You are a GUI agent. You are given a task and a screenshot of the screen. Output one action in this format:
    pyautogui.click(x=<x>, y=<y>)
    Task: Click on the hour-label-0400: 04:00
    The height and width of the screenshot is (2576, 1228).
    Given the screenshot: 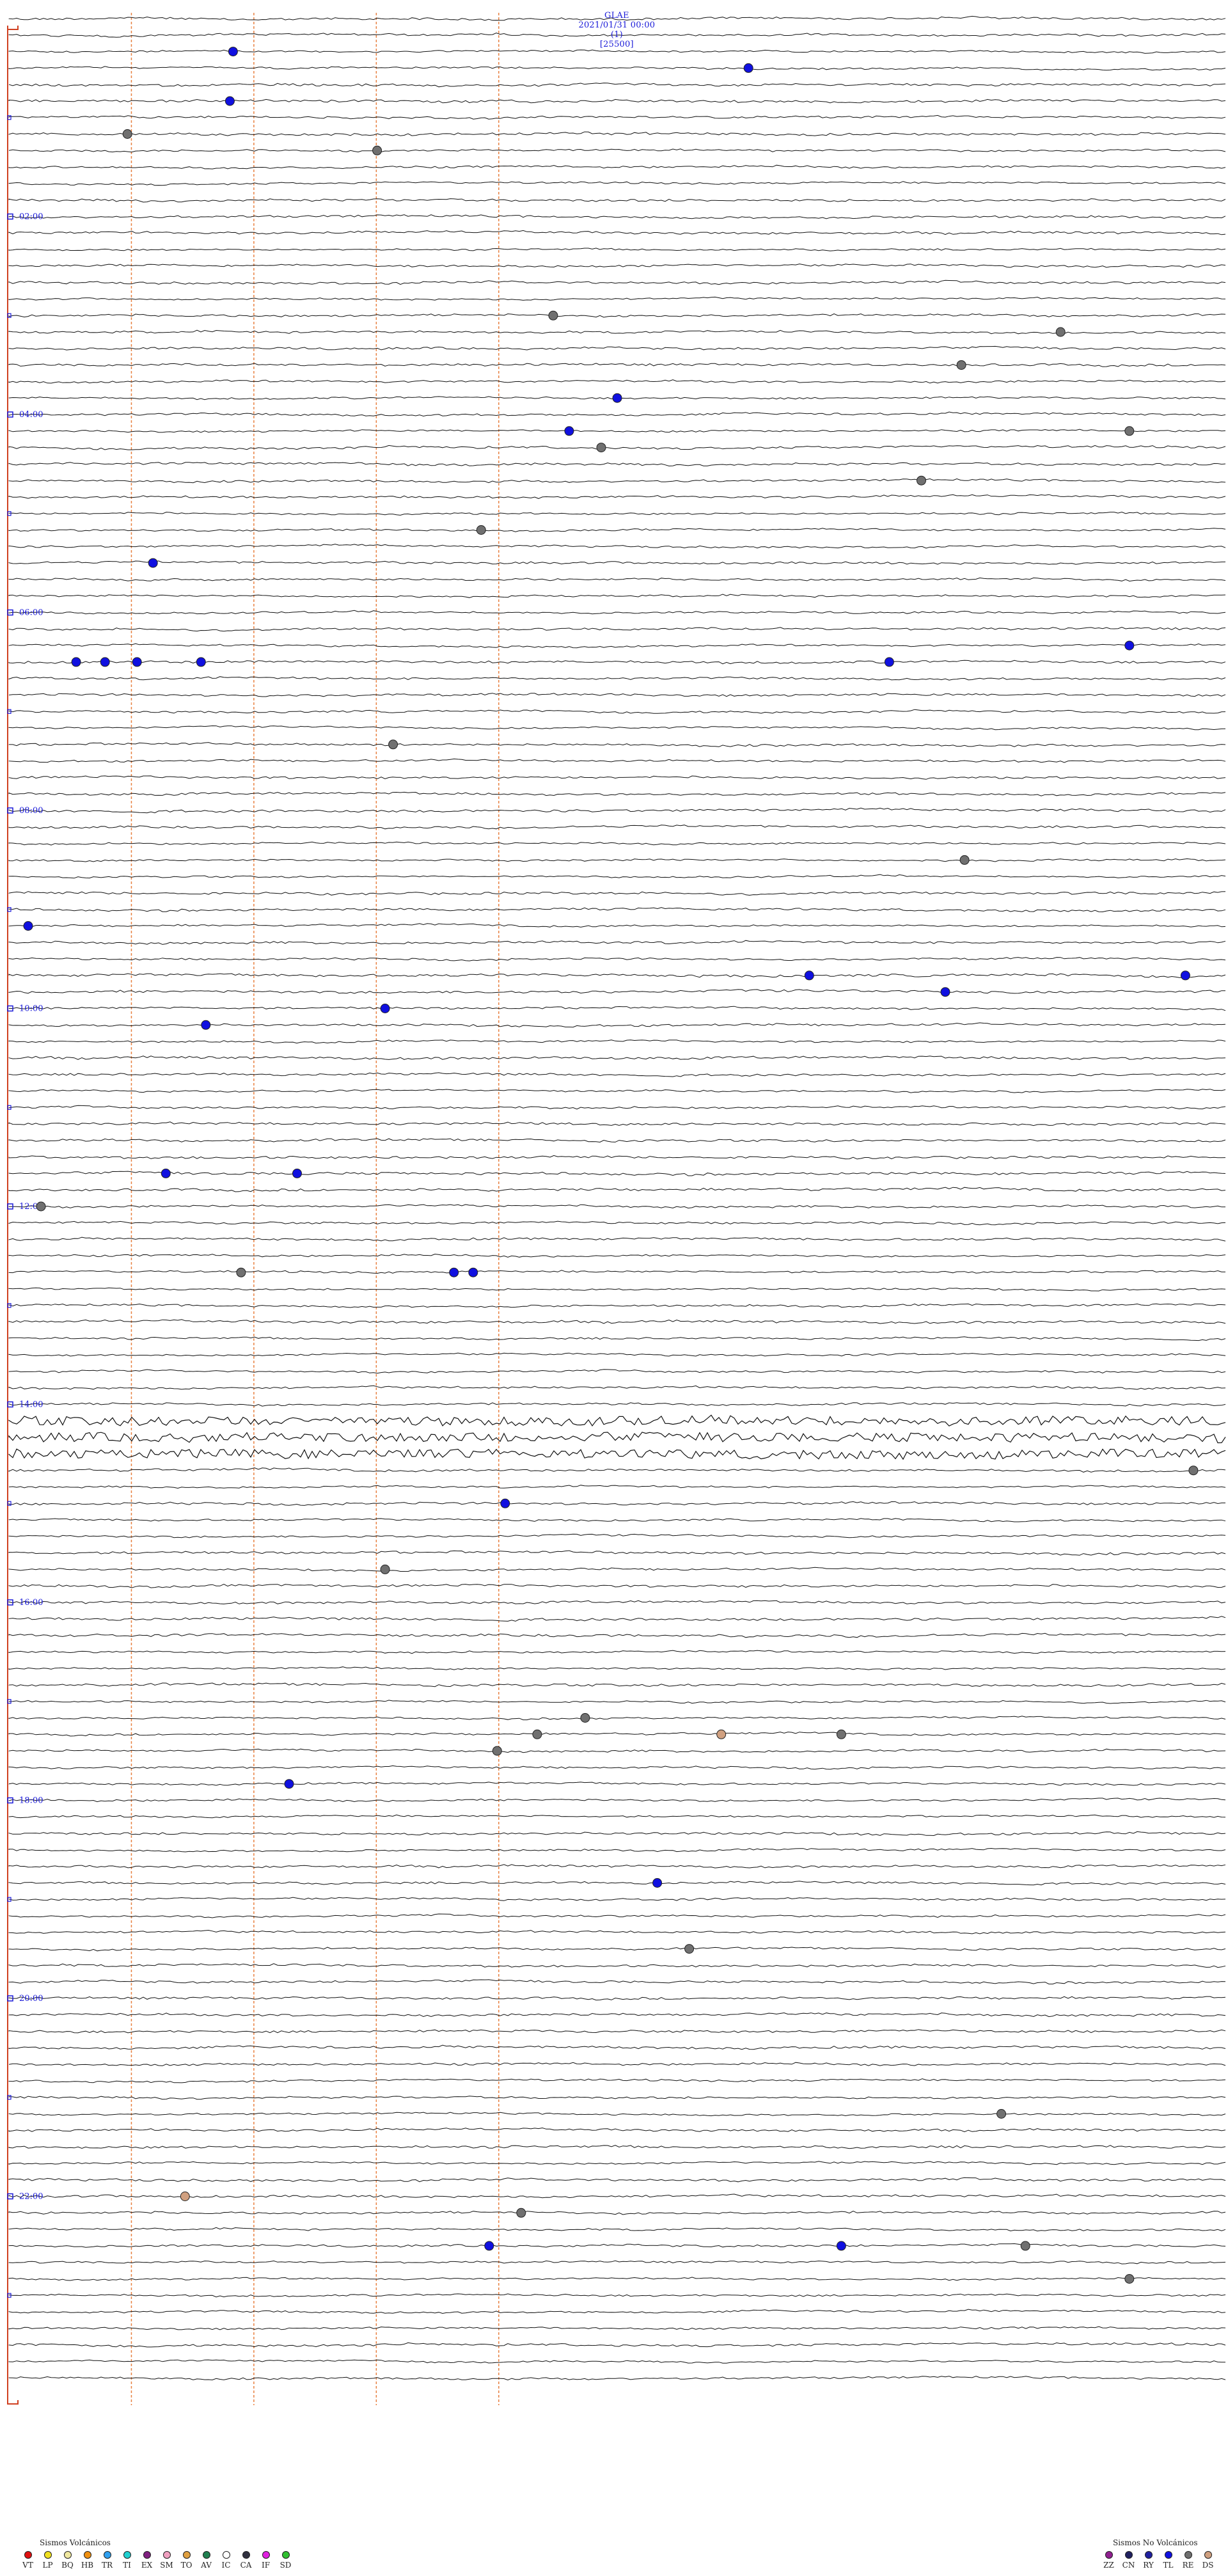 What is the action you would take?
    pyautogui.click(x=31, y=415)
    